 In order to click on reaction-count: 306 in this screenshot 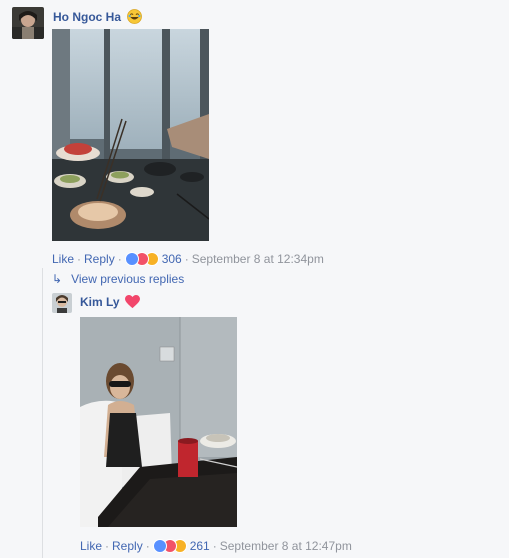, I will do `click(172, 259)`.